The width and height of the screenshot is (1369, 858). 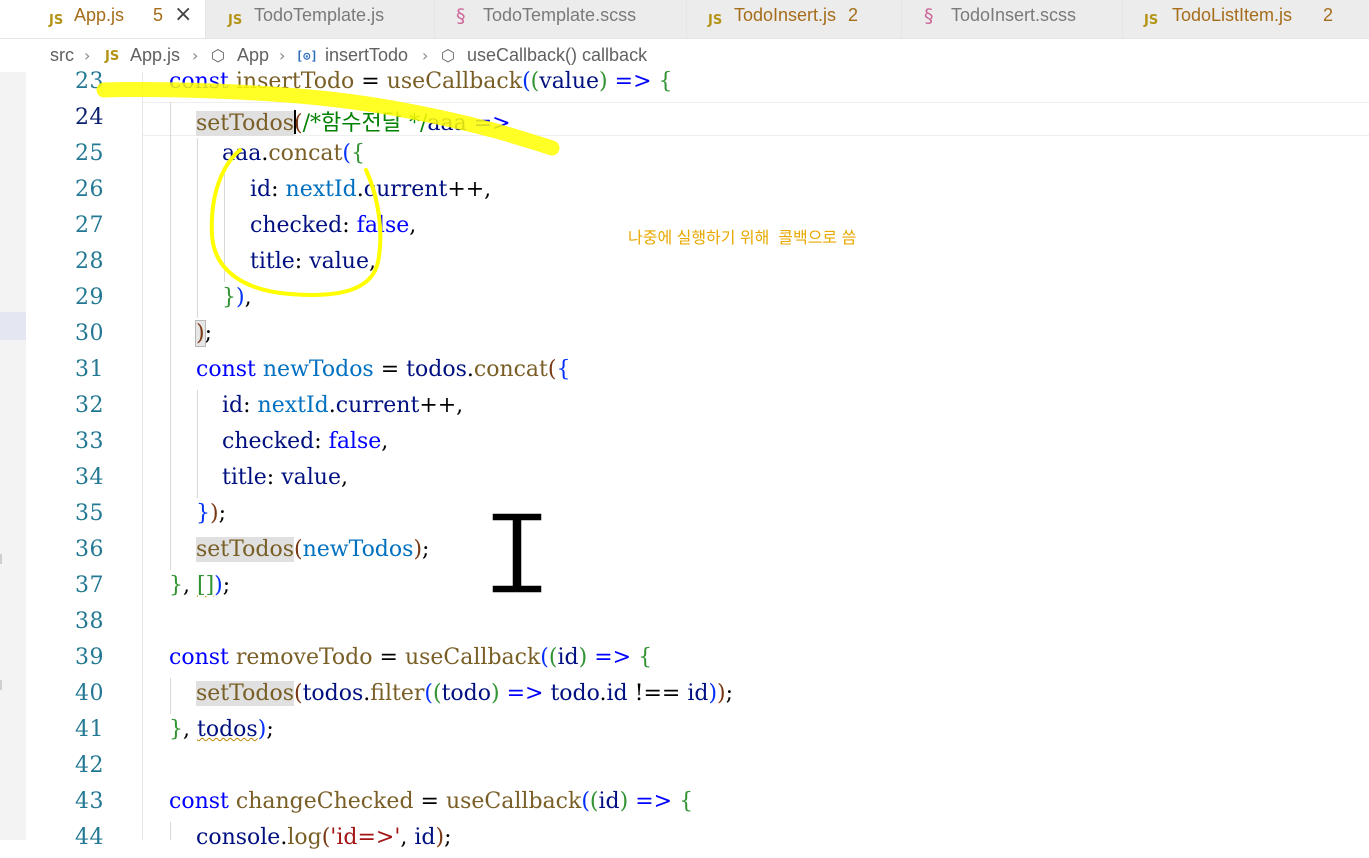 What do you see at coordinates (89, 729) in the screenshot?
I see `line-number: 41` at bounding box center [89, 729].